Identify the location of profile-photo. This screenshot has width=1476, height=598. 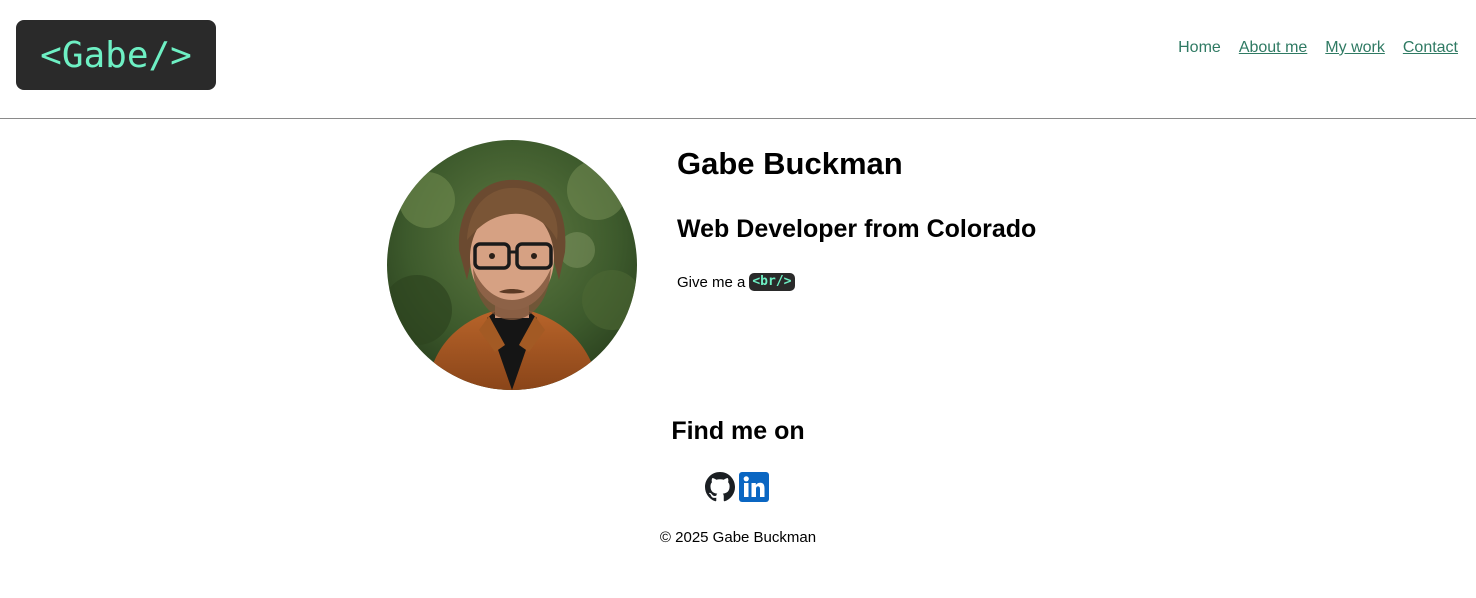
(512, 265).